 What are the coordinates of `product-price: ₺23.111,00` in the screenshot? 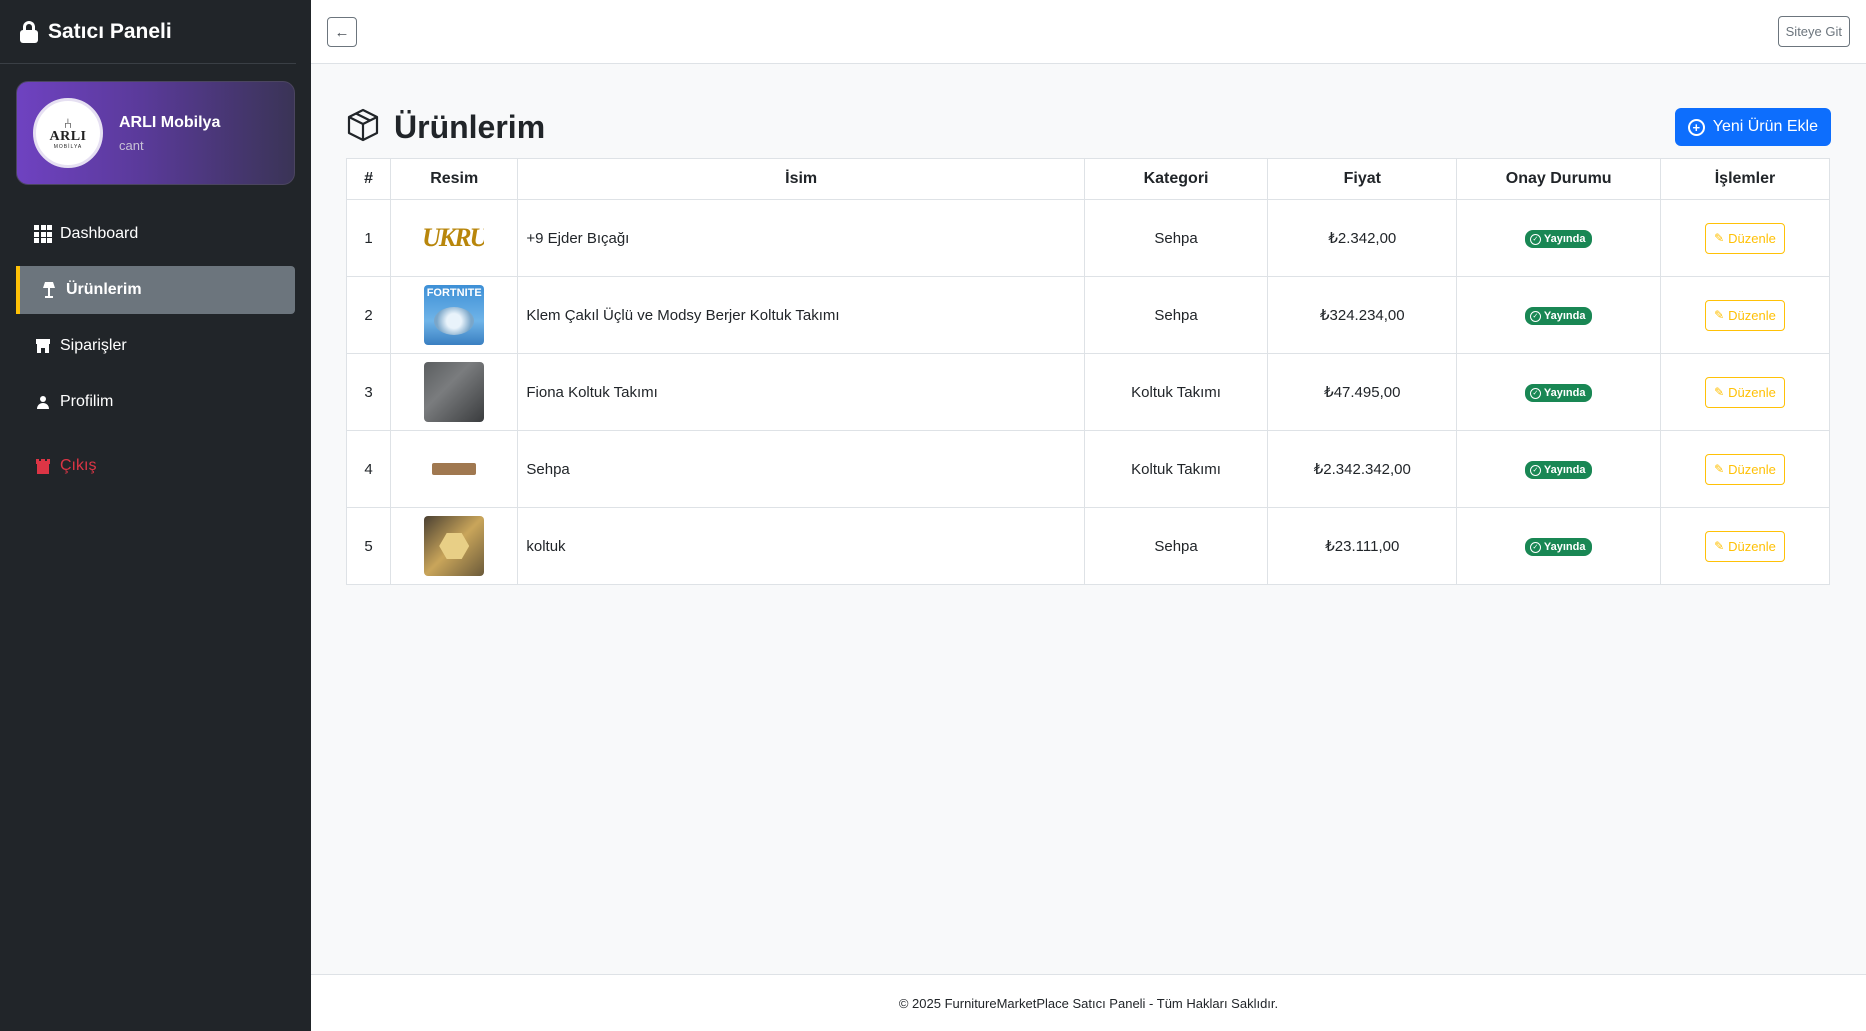 It's located at (1362, 546).